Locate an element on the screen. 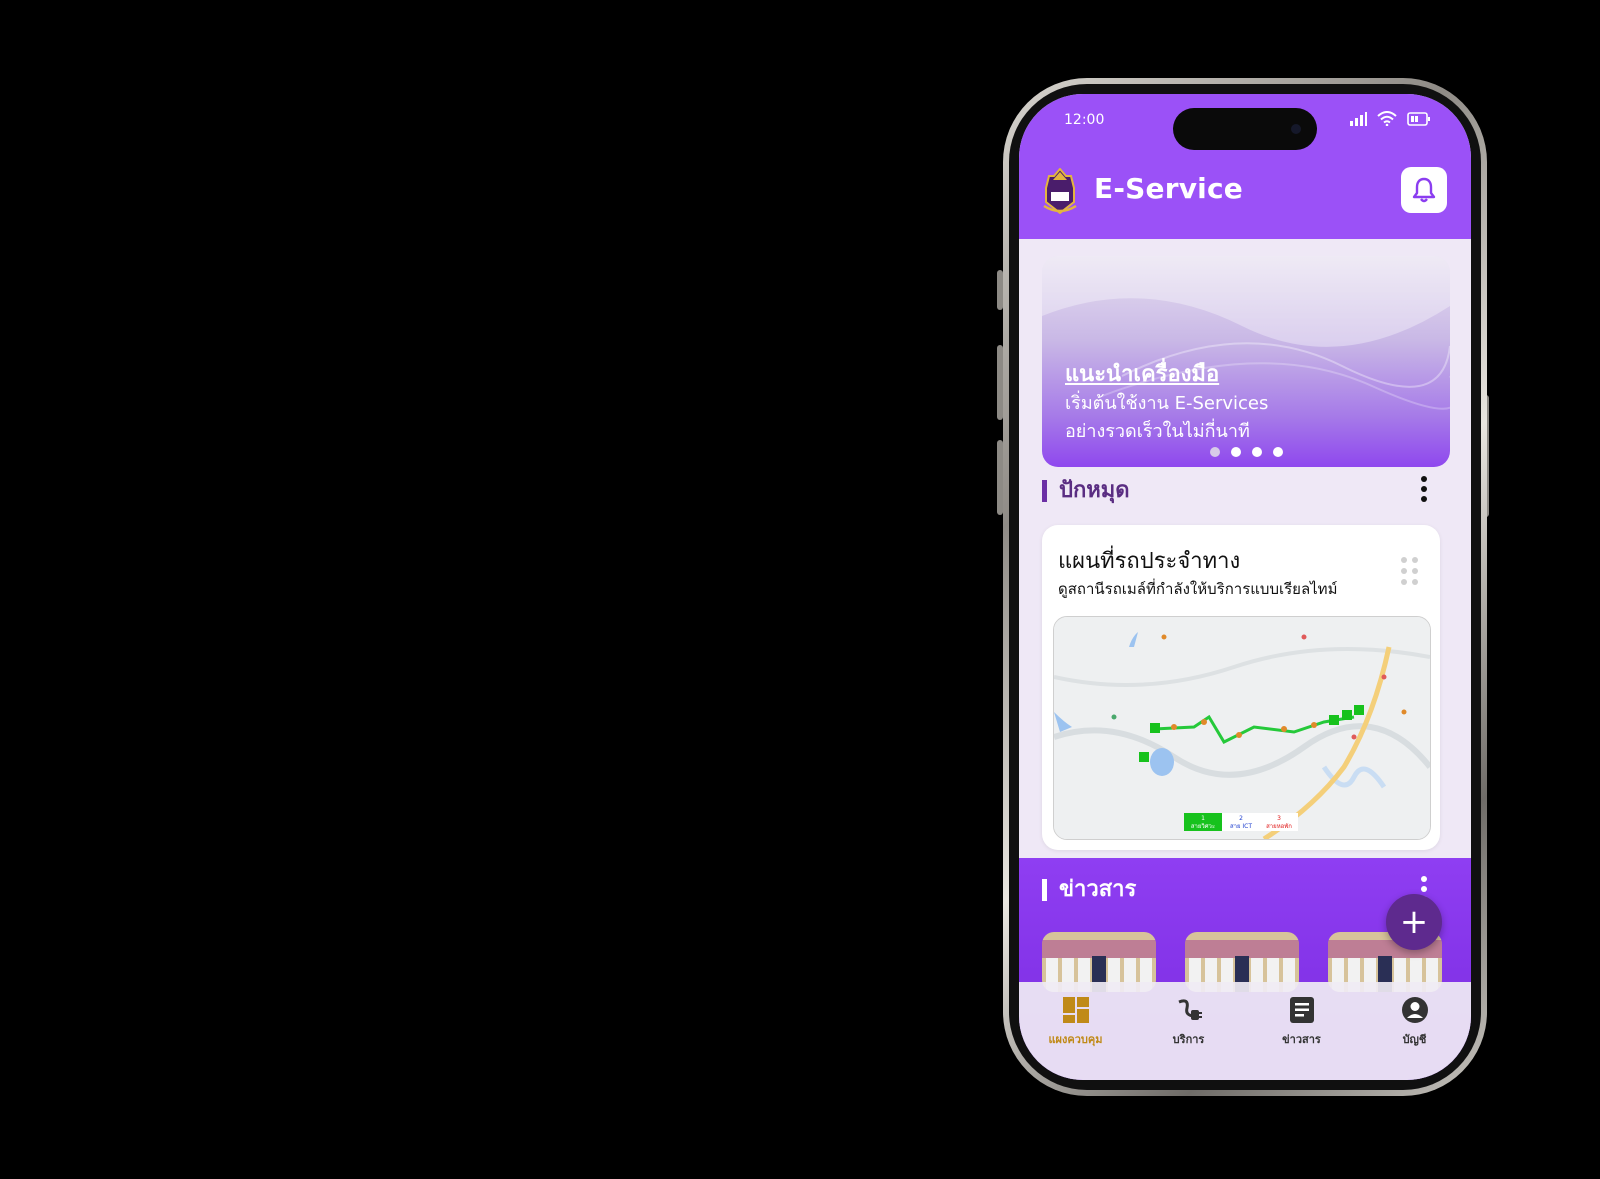 The width and height of the screenshot is (1600, 1179). dynamic-island is located at coordinates (1245, 129).